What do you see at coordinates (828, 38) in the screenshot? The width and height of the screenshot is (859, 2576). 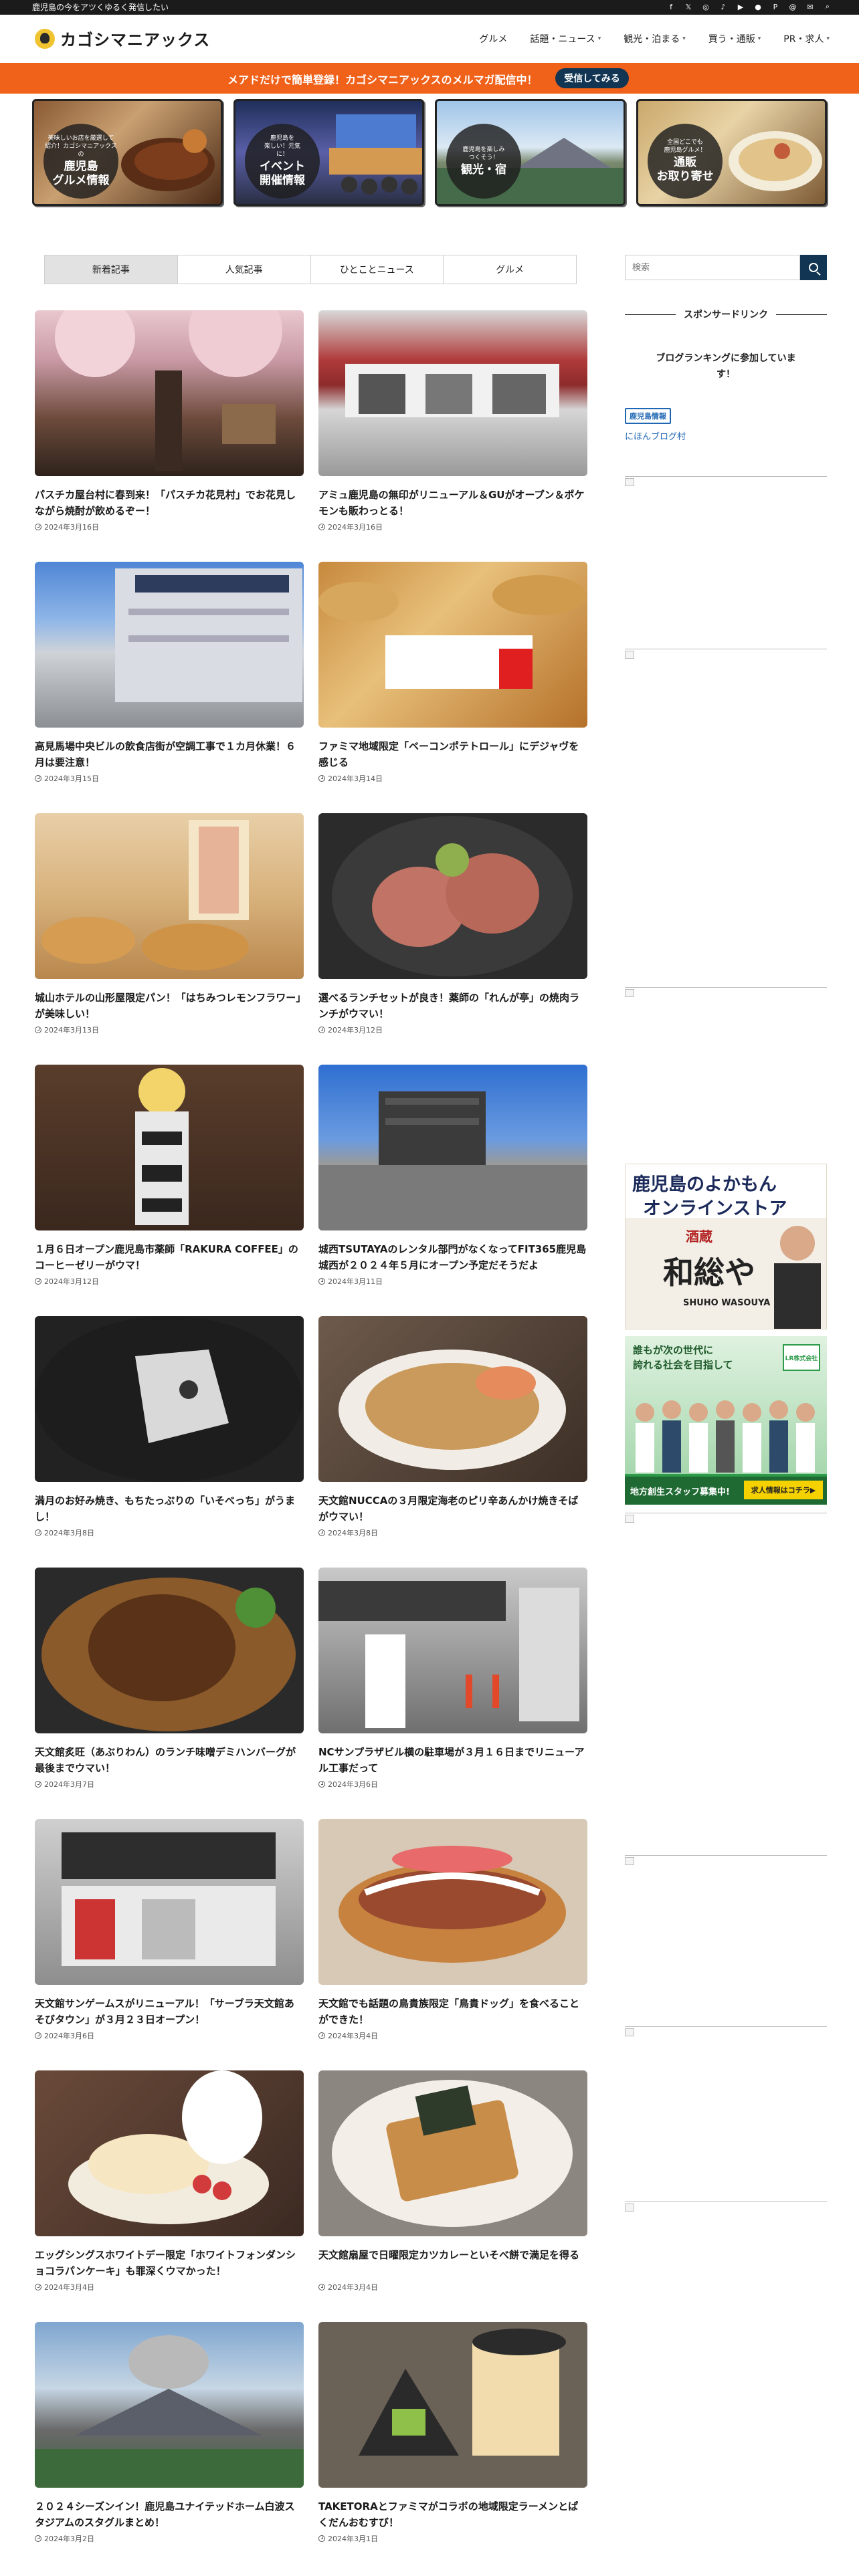 I see `chevron-down-icon: ▾` at bounding box center [828, 38].